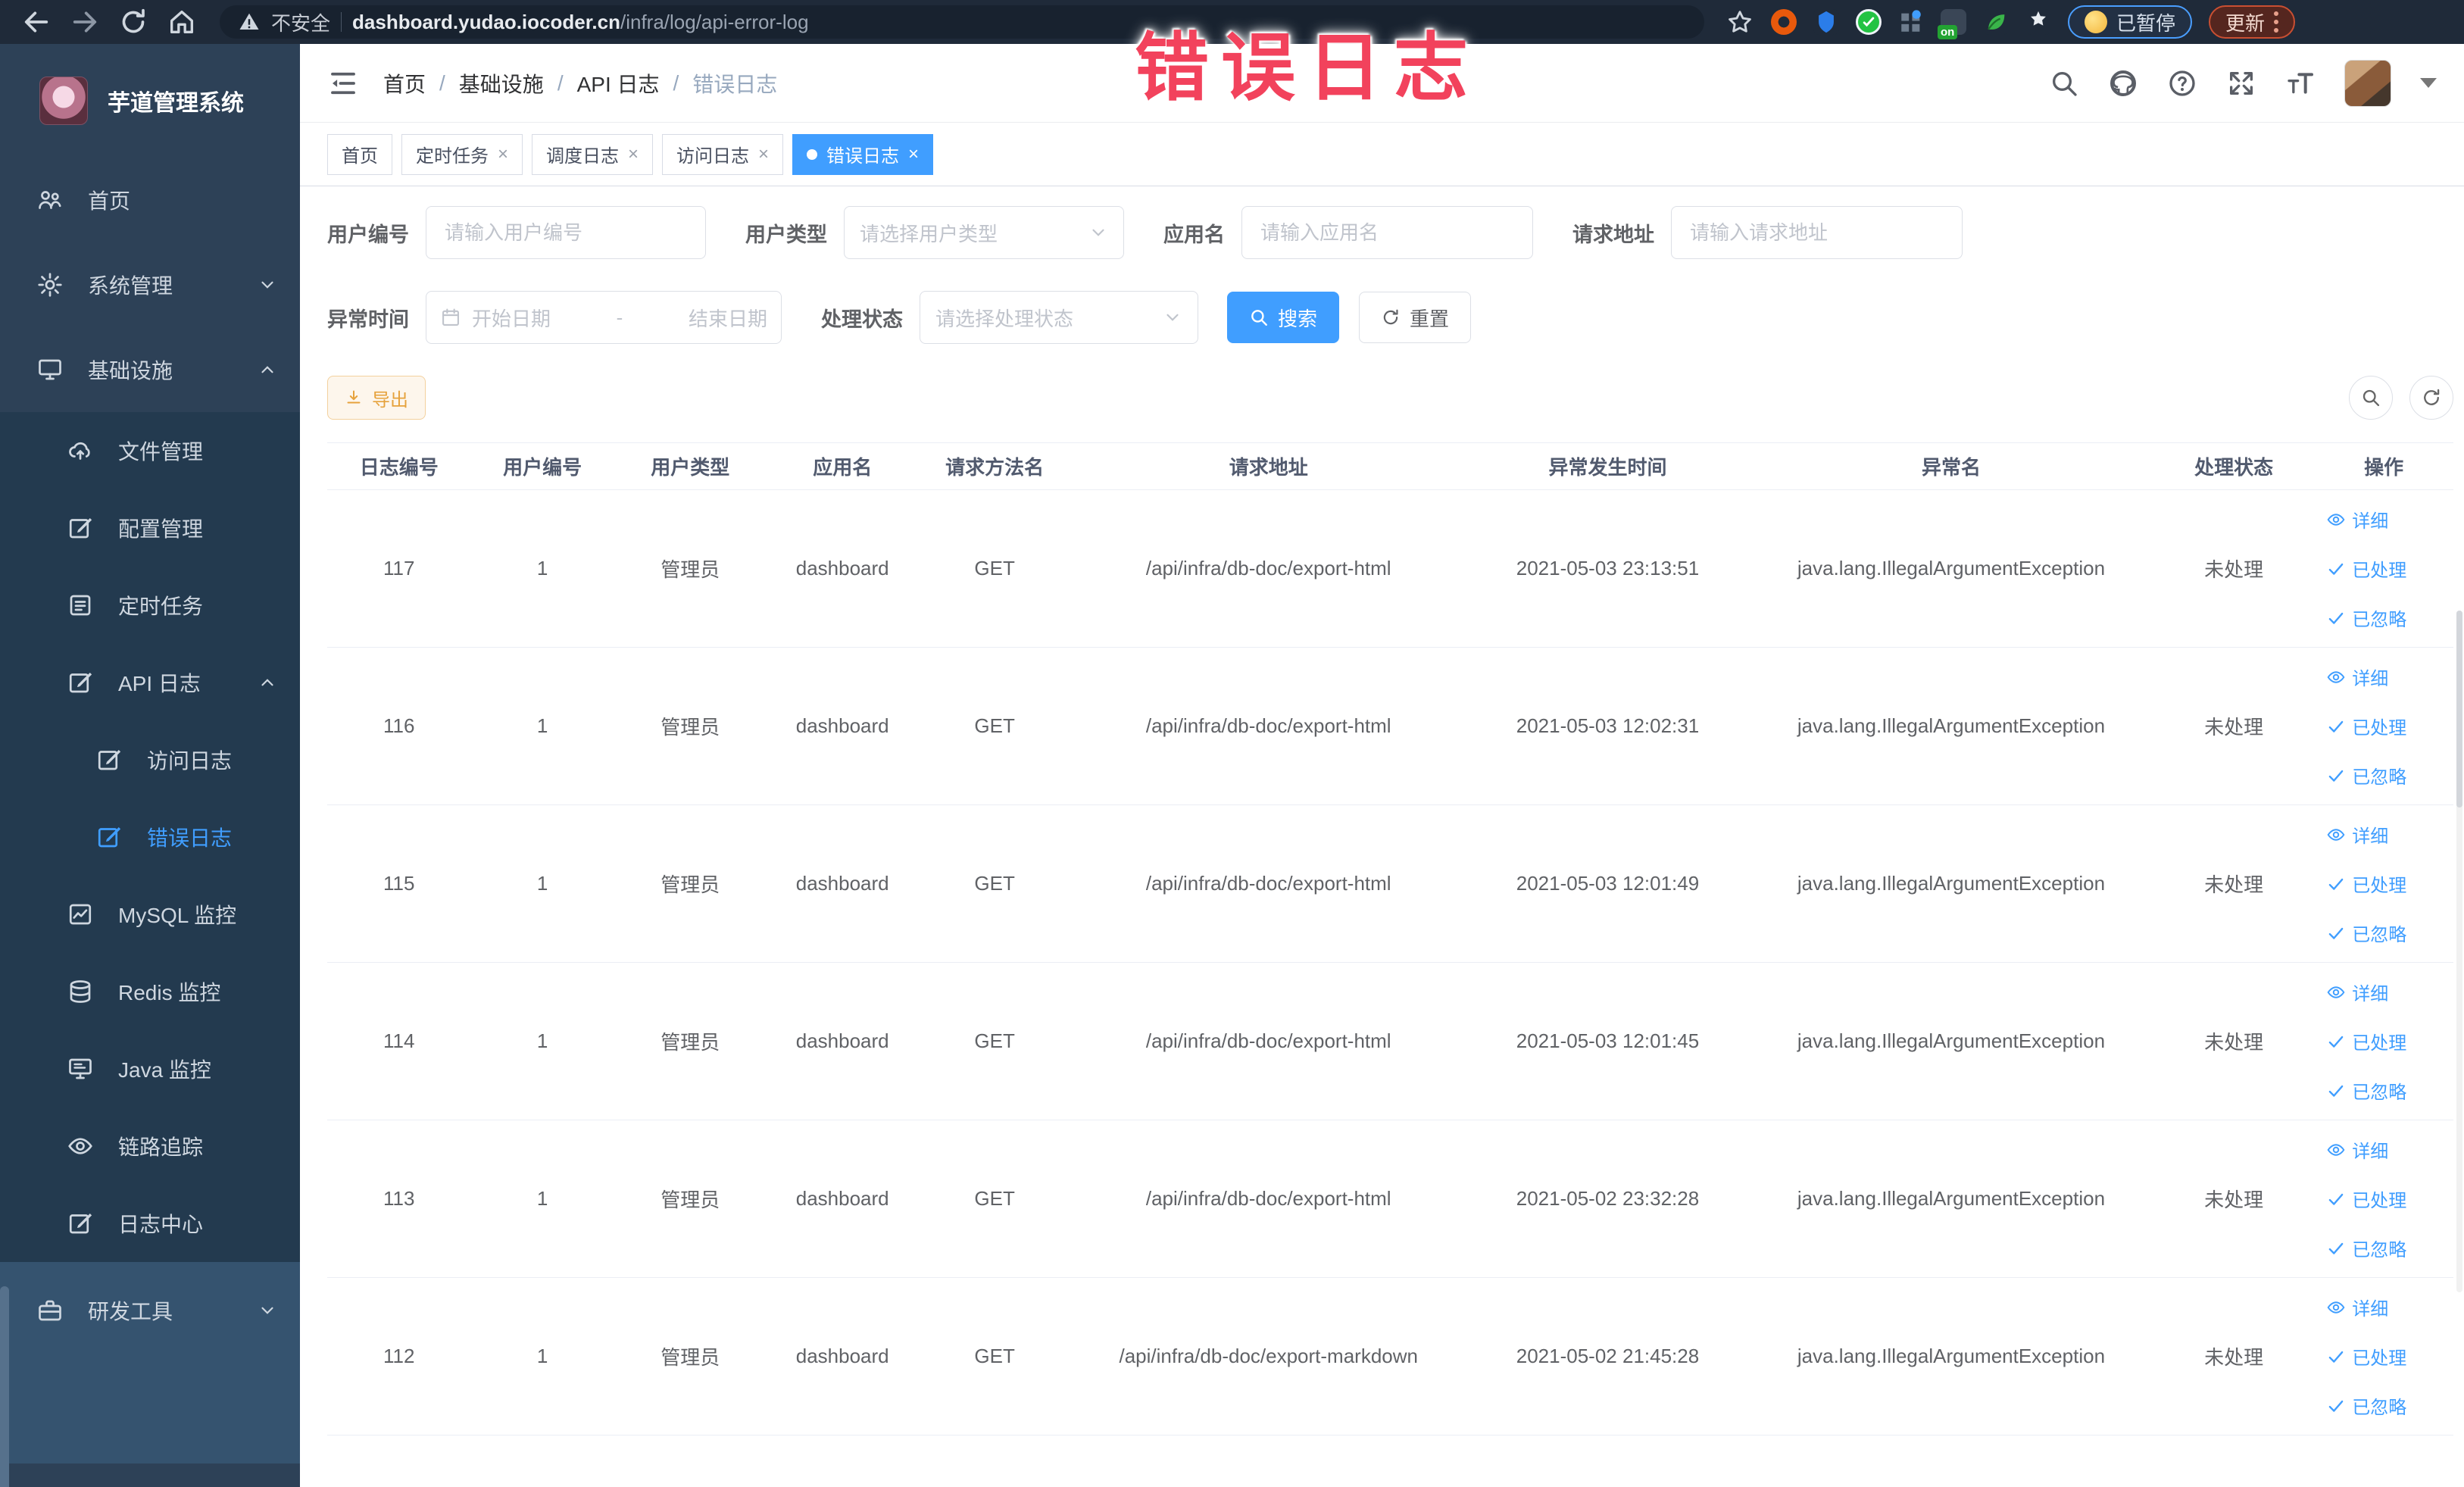 This screenshot has height=1487, width=2464. Describe the element at coordinates (359, 154) in the screenshot. I see `tag-home: 首页` at that location.